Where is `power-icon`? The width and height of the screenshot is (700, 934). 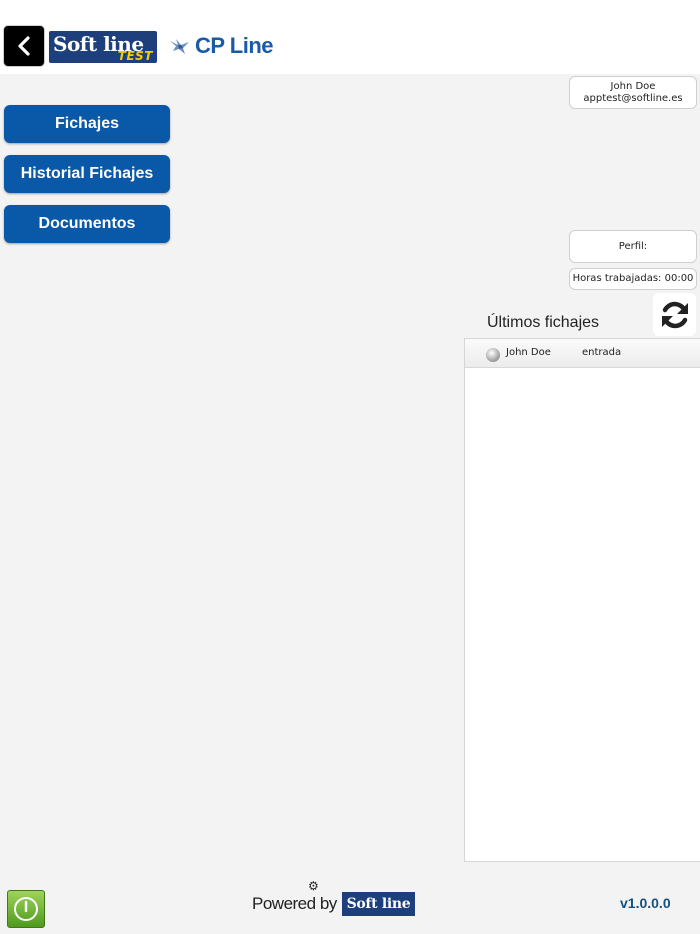 power-icon is located at coordinates (26, 909).